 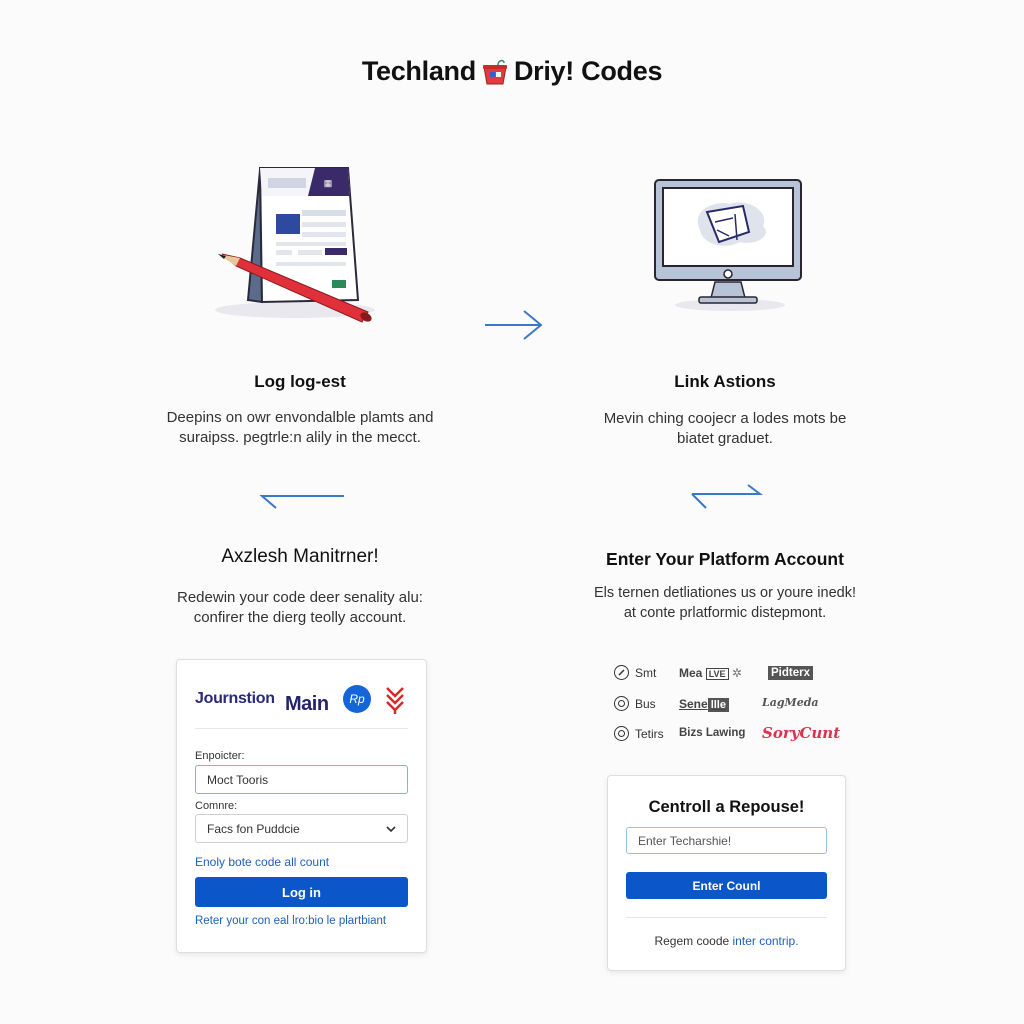 I want to click on page-title: Techland Driy! Codes, so click(x=512, y=71).